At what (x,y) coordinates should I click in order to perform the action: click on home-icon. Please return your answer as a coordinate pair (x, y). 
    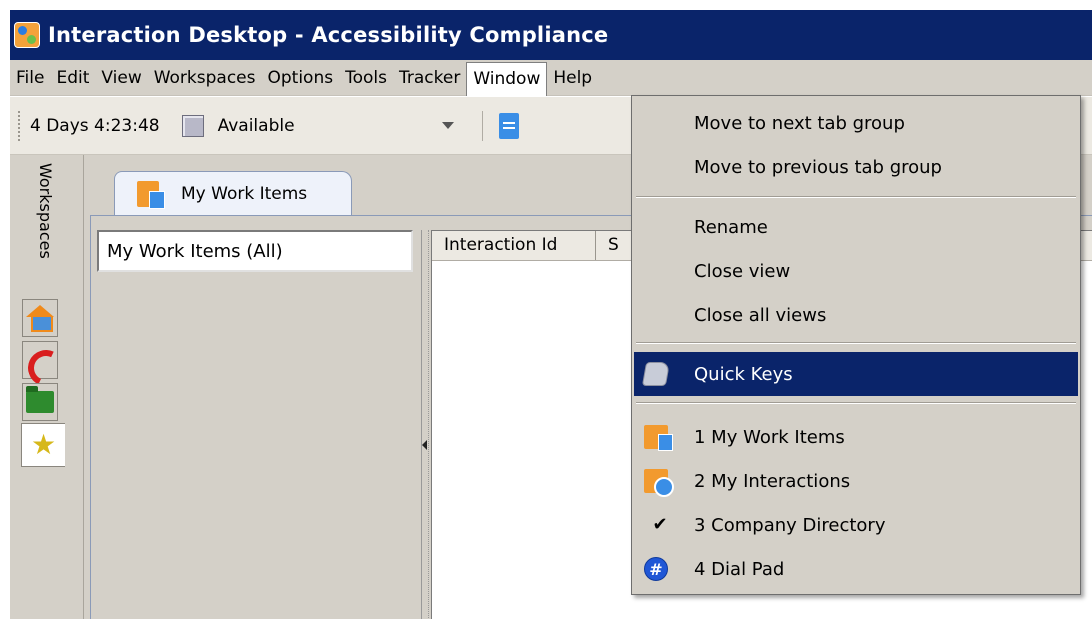
    Looking at the image, I should click on (40, 318).